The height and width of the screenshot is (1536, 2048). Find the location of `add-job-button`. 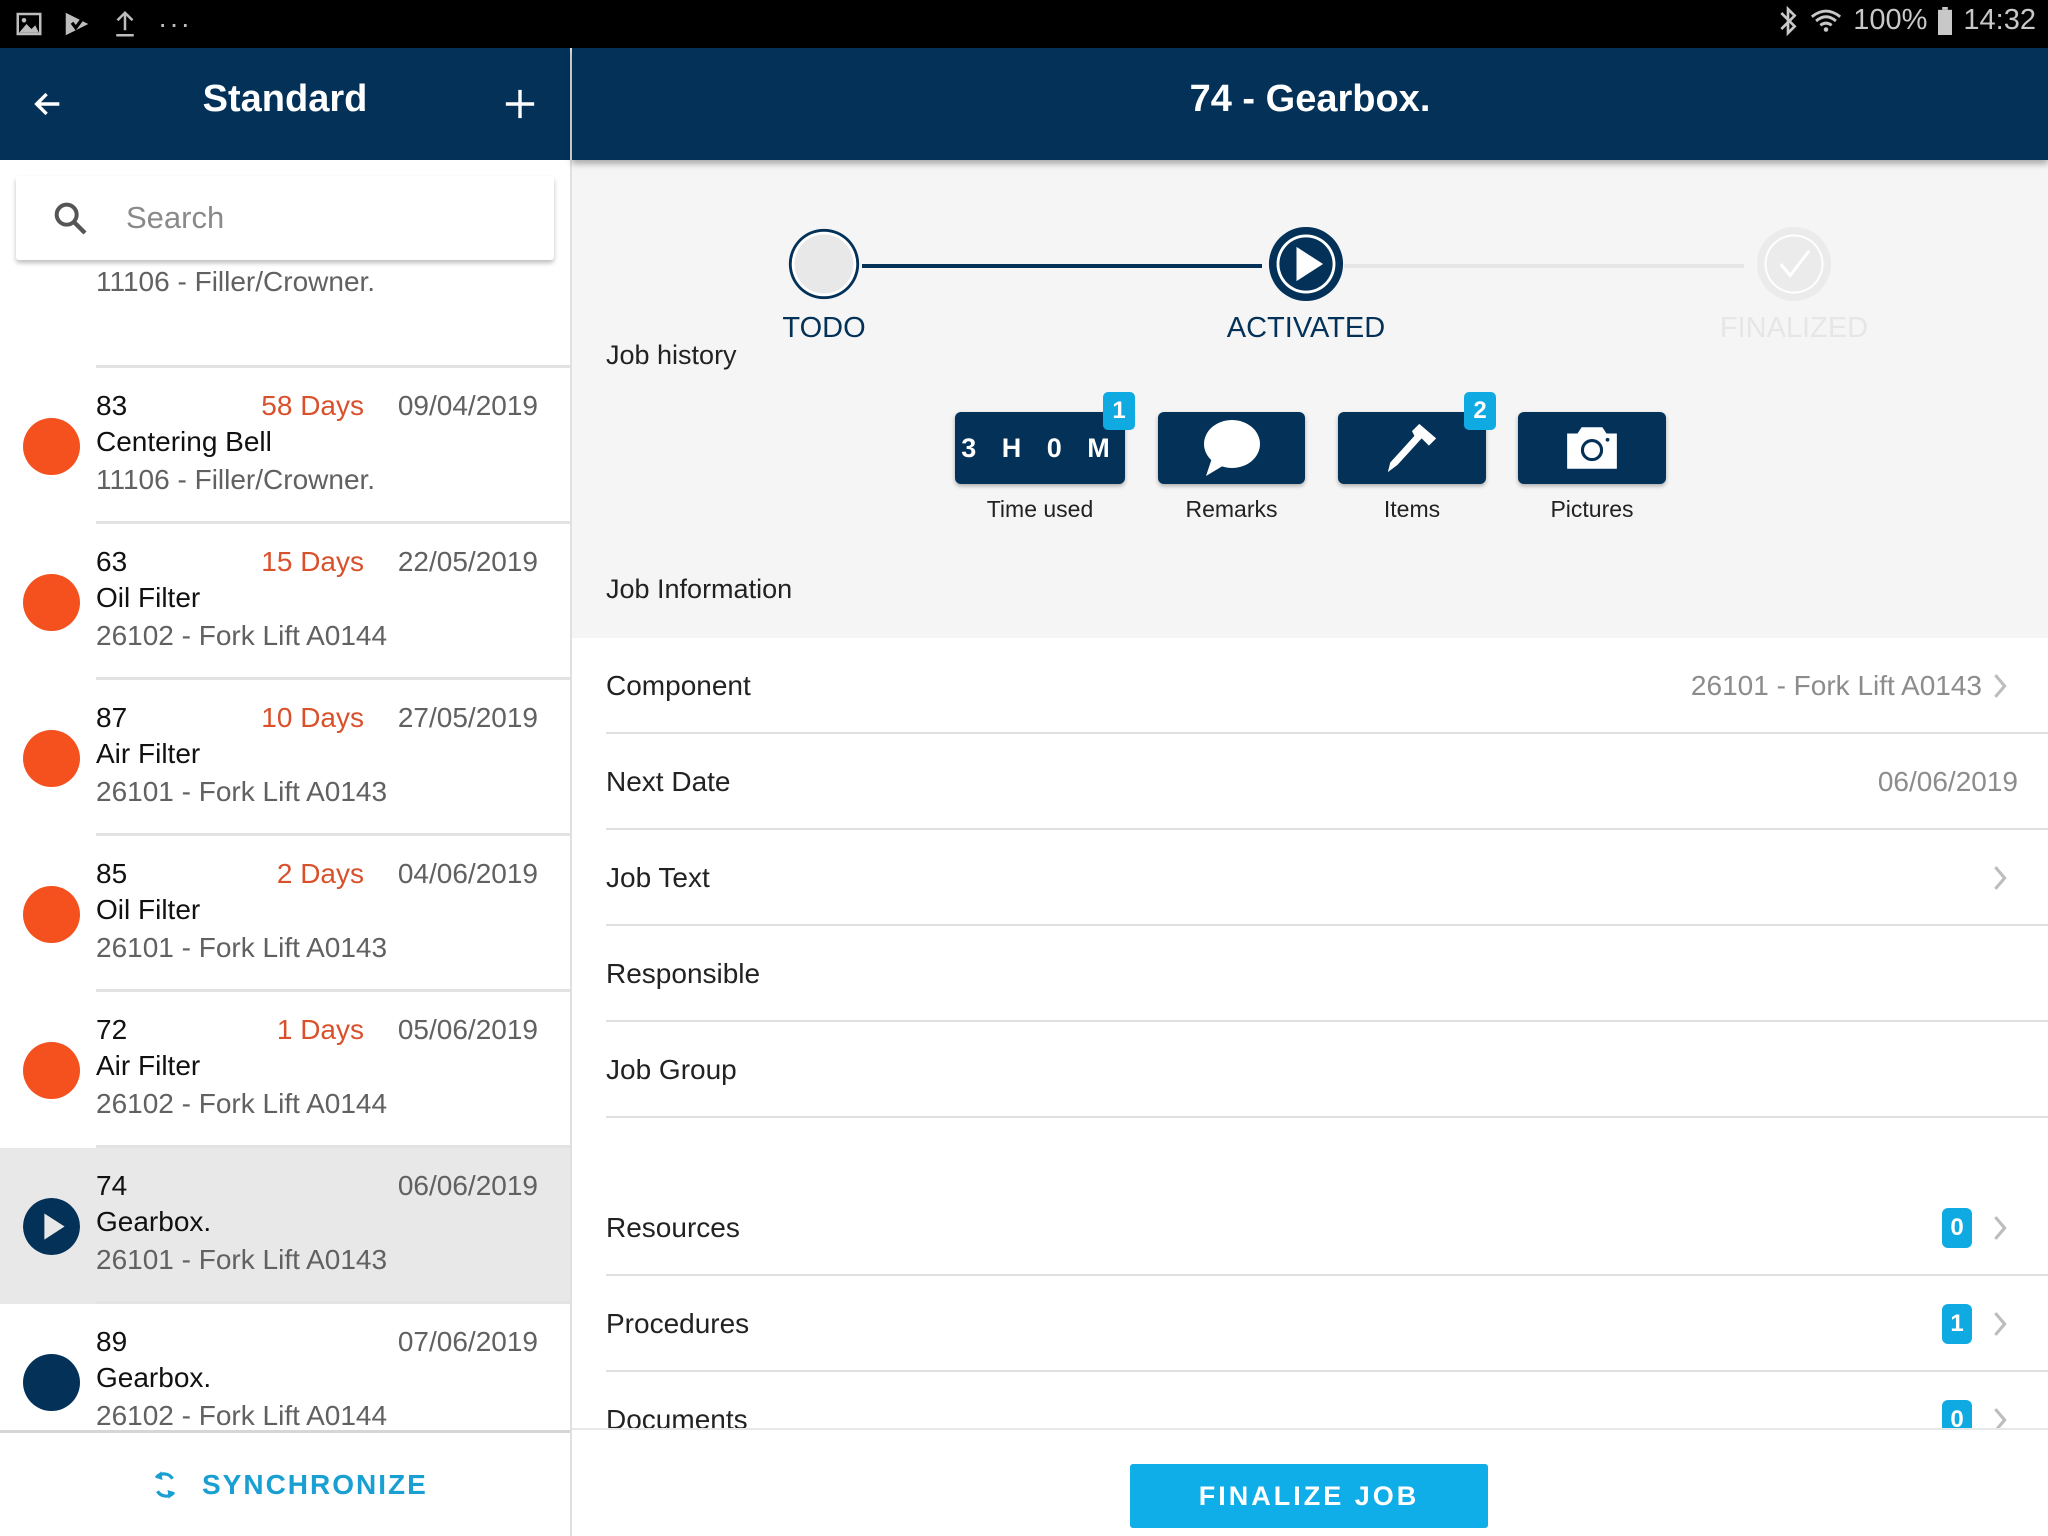

add-job-button is located at coordinates (520, 104).